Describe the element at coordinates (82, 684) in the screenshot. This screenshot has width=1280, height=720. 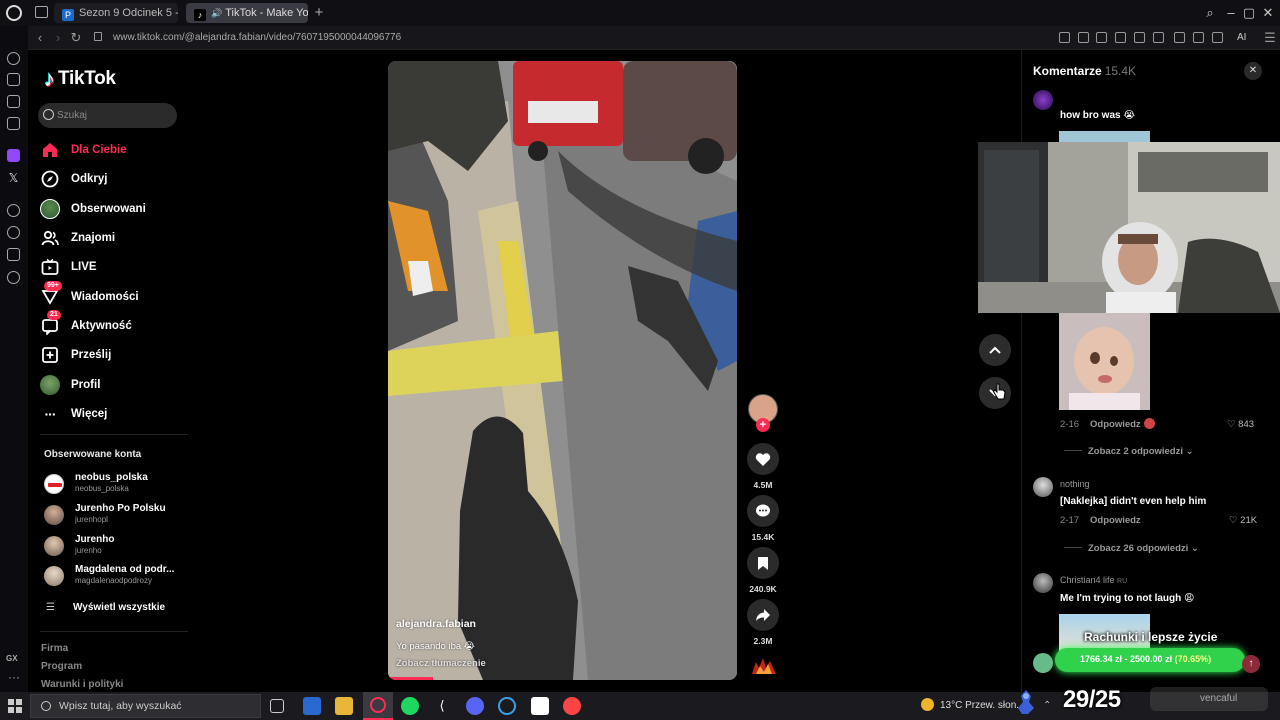
I see `footer-link-terms: Warunki i polityki` at that location.